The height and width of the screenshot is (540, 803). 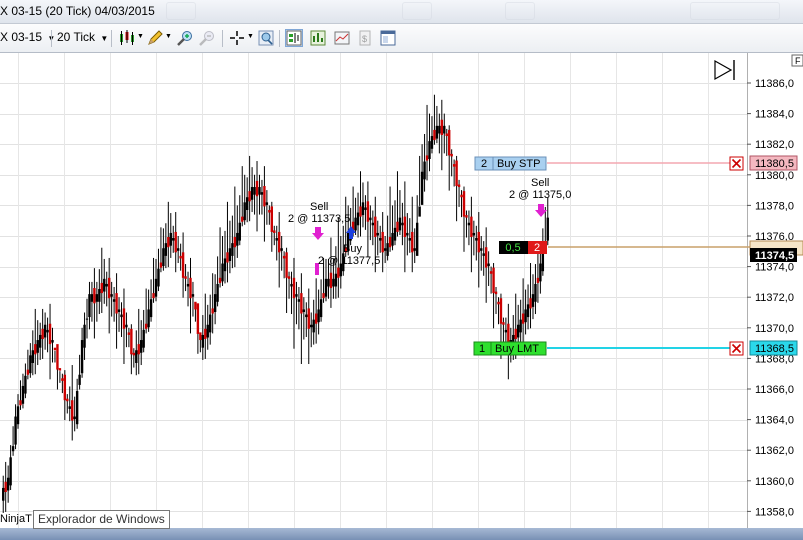 I want to click on pencil-draw-icon, so click(x=155, y=38).